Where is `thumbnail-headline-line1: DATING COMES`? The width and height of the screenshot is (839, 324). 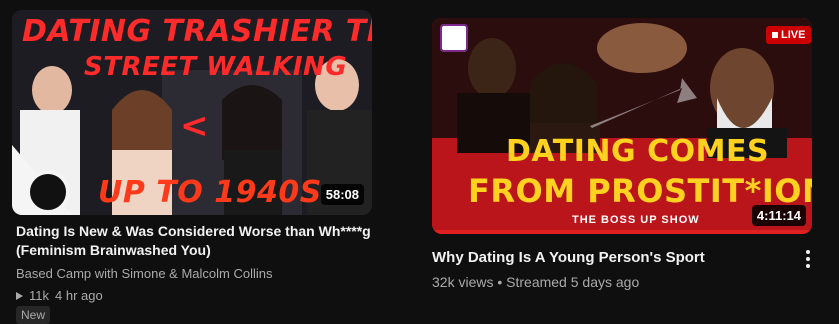
thumbnail-headline-line1: DATING COMES is located at coordinates (638, 151).